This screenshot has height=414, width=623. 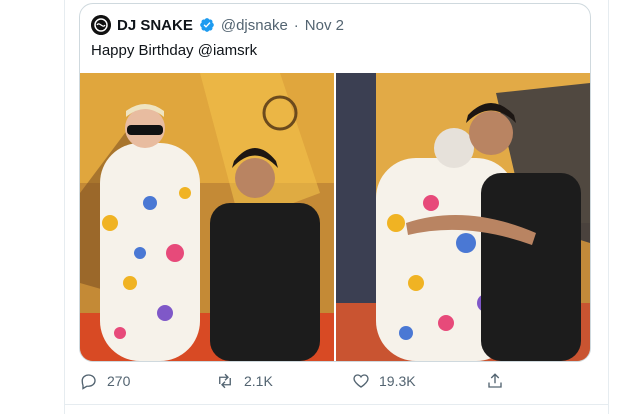 What do you see at coordinates (119, 381) in the screenshot?
I see `reply-count: 270` at bounding box center [119, 381].